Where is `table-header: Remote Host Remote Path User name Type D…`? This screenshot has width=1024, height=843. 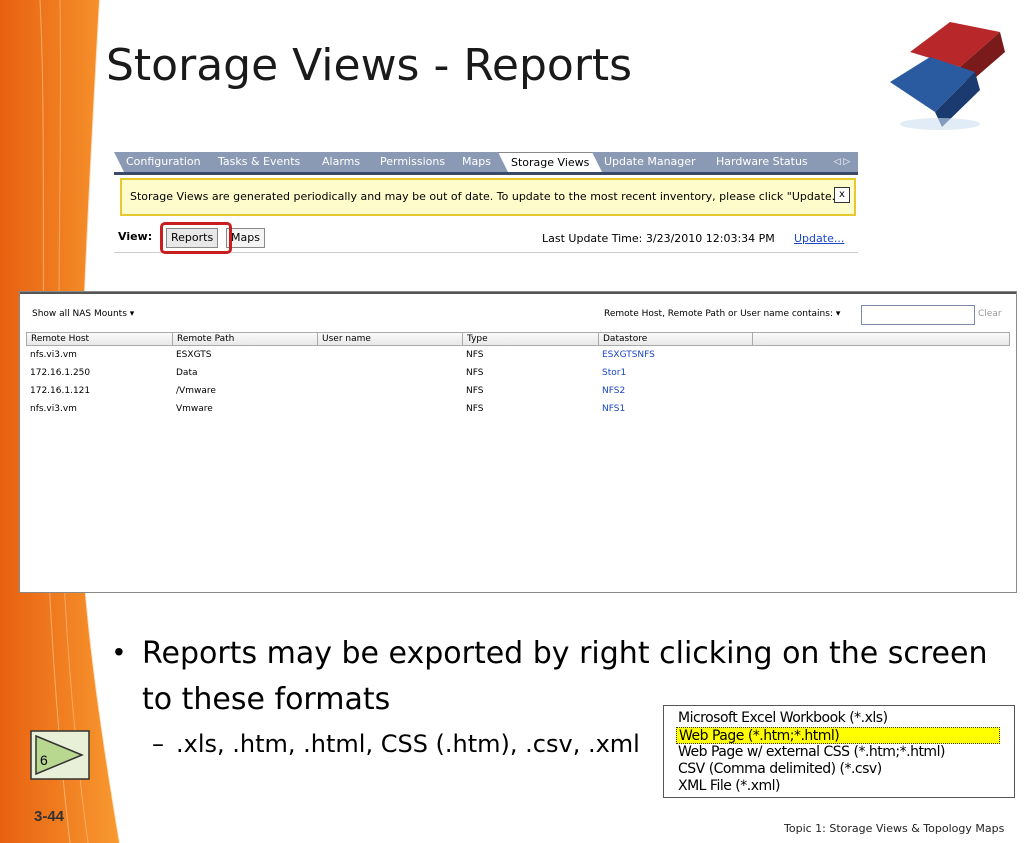 table-header: Remote Host Remote Path User name Type D… is located at coordinates (518, 339).